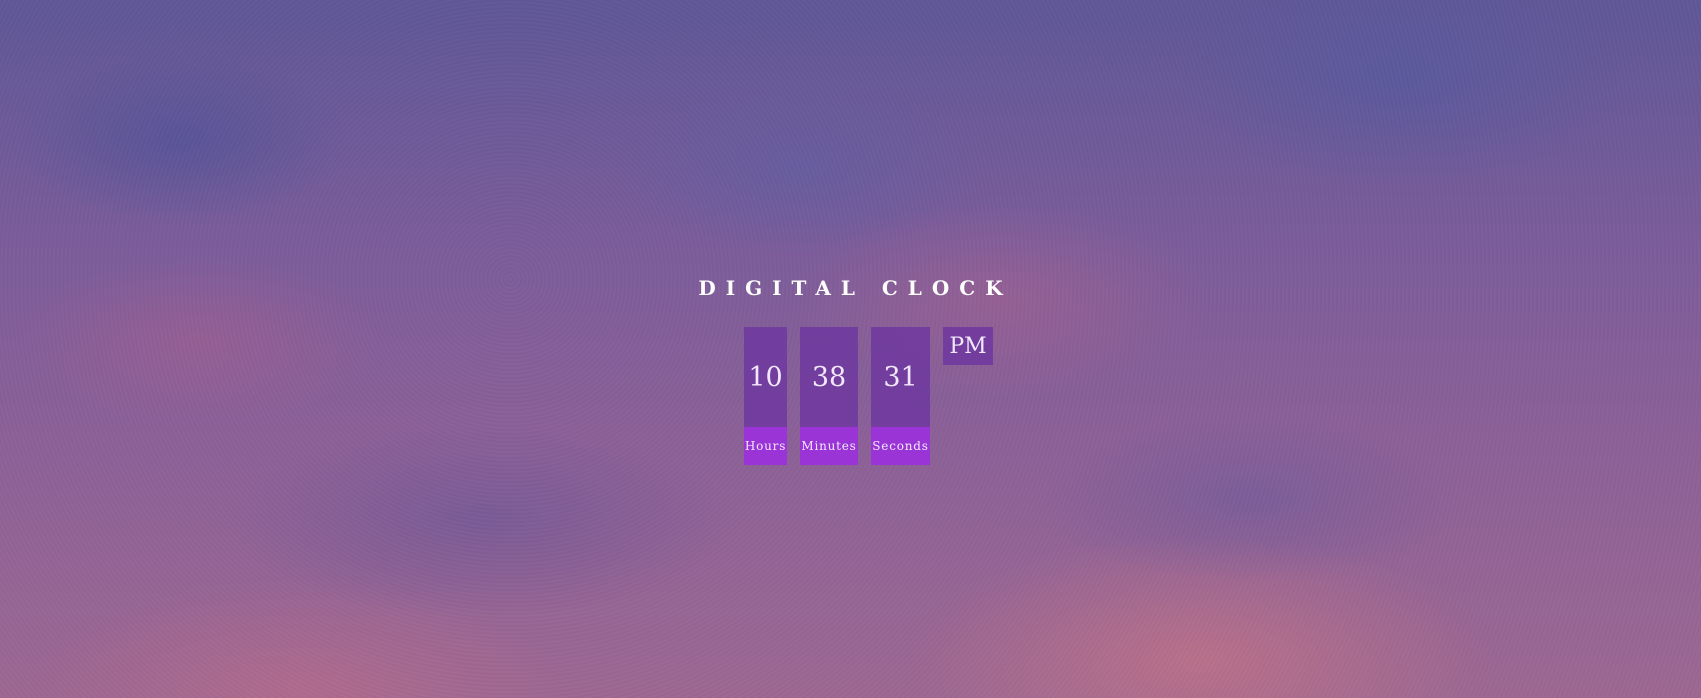 The height and width of the screenshot is (698, 1701). What do you see at coordinates (829, 377) in the screenshot?
I see `minutes-value: 38` at bounding box center [829, 377].